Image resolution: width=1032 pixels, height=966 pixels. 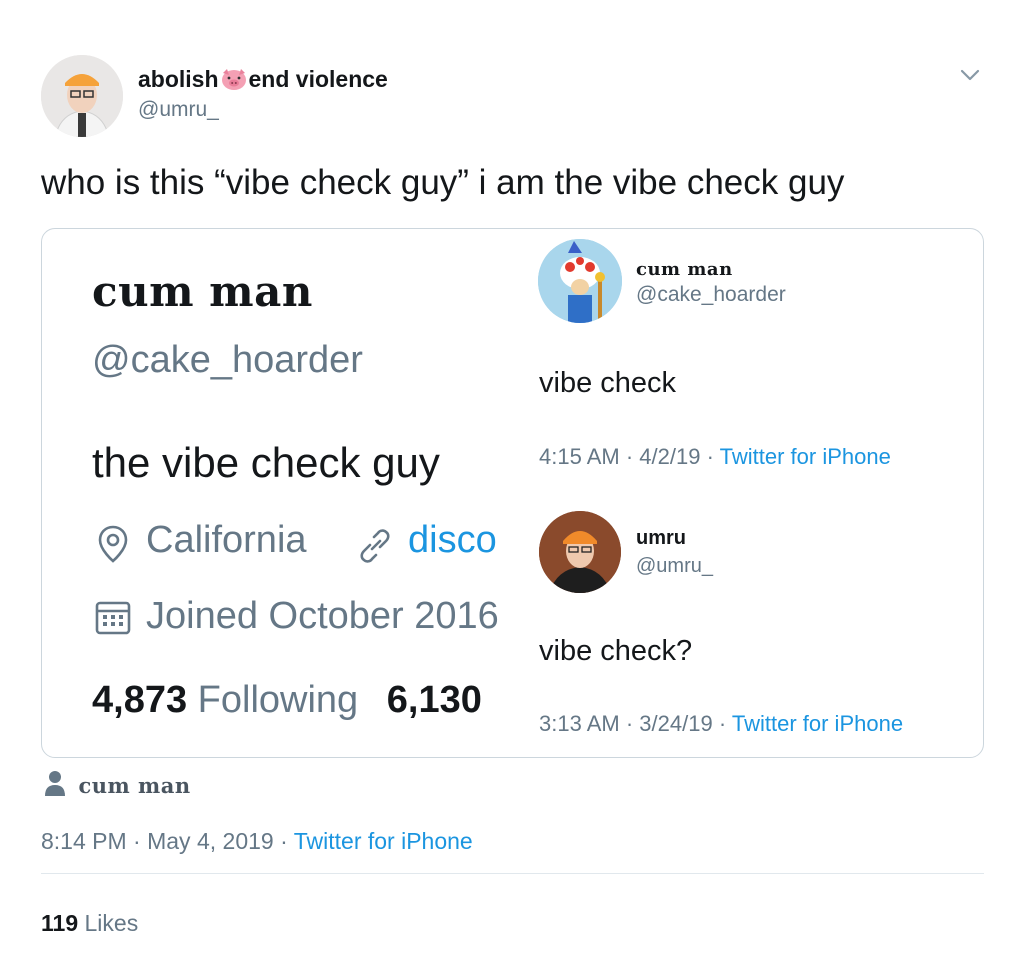 What do you see at coordinates (383, 841) in the screenshot?
I see `tweet-source: Twitter for iPhone` at bounding box center [383, 841].